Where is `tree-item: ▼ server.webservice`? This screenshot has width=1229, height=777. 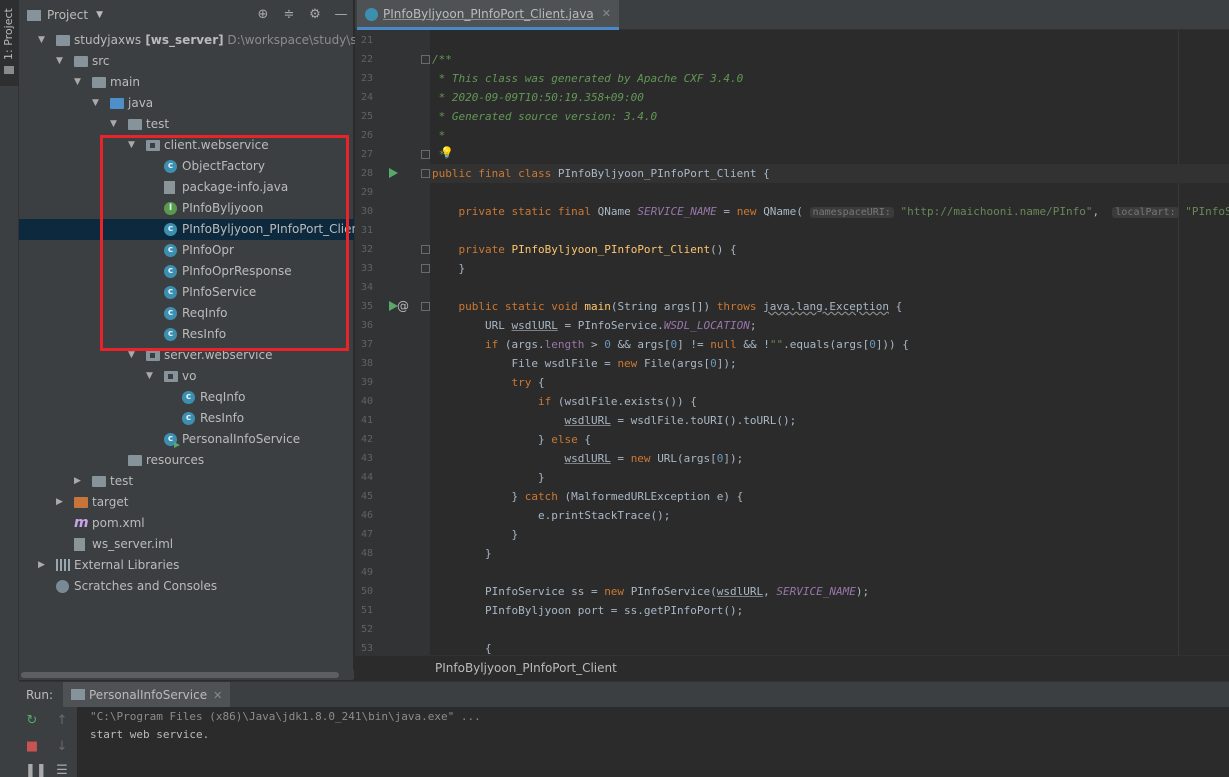
tree-item: ▼ server.webservice is located at coordinates (186, 355).